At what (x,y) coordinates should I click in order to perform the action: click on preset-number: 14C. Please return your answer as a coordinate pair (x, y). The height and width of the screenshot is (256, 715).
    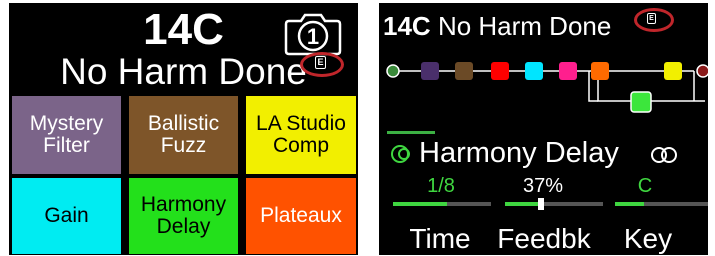
    Looking at the image, I should click on (407, 26).